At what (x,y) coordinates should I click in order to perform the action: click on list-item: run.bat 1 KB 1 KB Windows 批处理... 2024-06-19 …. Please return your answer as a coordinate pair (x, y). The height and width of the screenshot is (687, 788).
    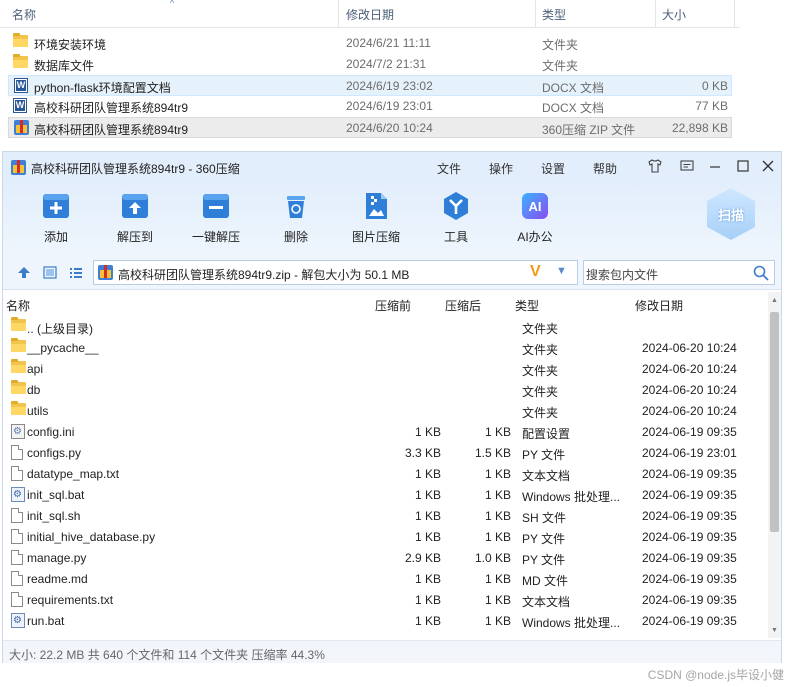
    Looking at the image, I should click on (385, 620).